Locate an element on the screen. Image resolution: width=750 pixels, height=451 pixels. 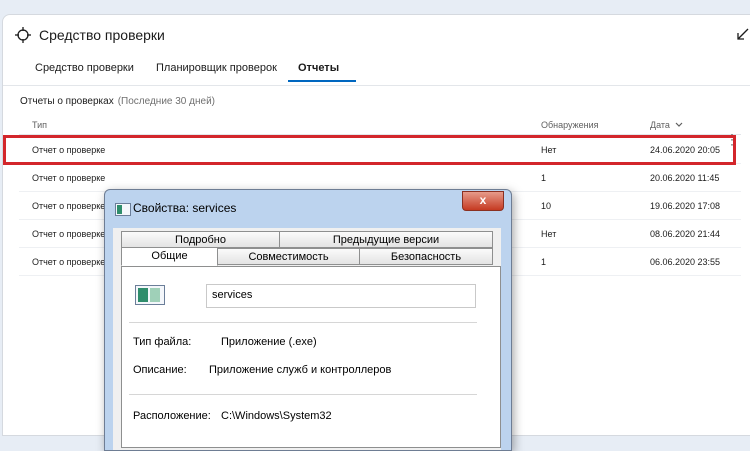
column-header-type: Тип is located at coordinates (39, 125).